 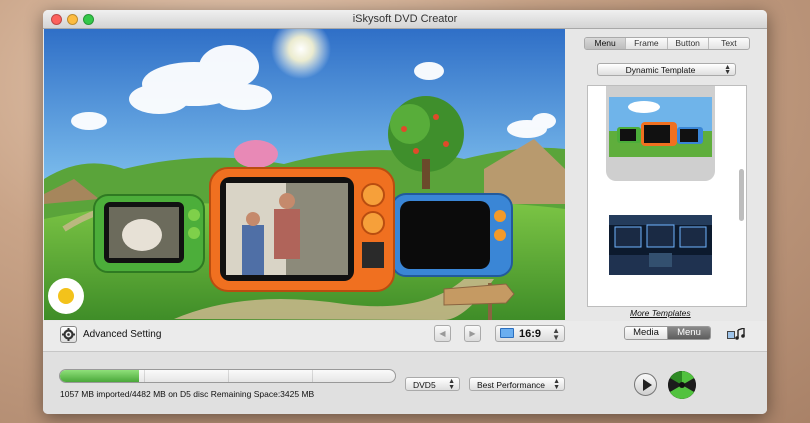 I want to click on tv-left, so click(x=149, y=233).